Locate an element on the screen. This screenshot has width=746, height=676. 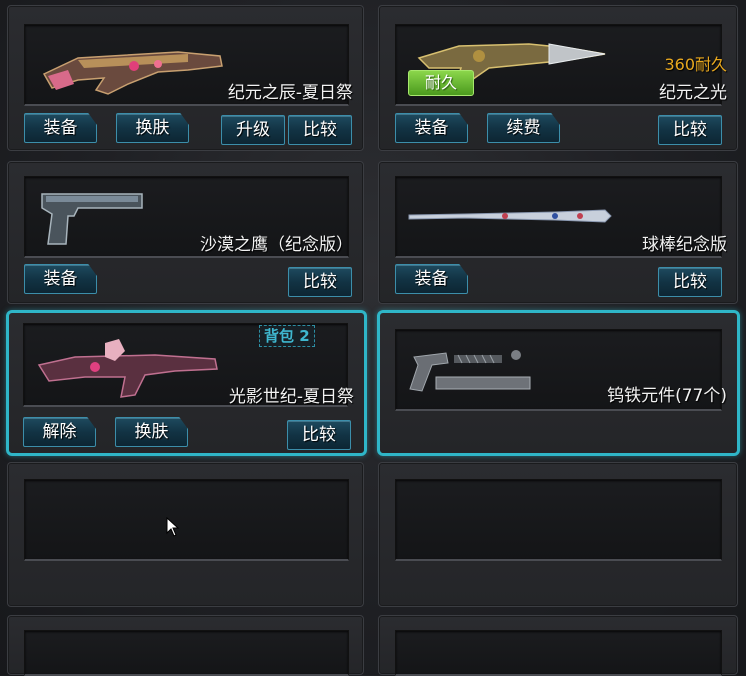
item-card-5: 背包 2 光影世纪-夏日祭 解除 换肤 比较 is located at coordinates (186, 383).